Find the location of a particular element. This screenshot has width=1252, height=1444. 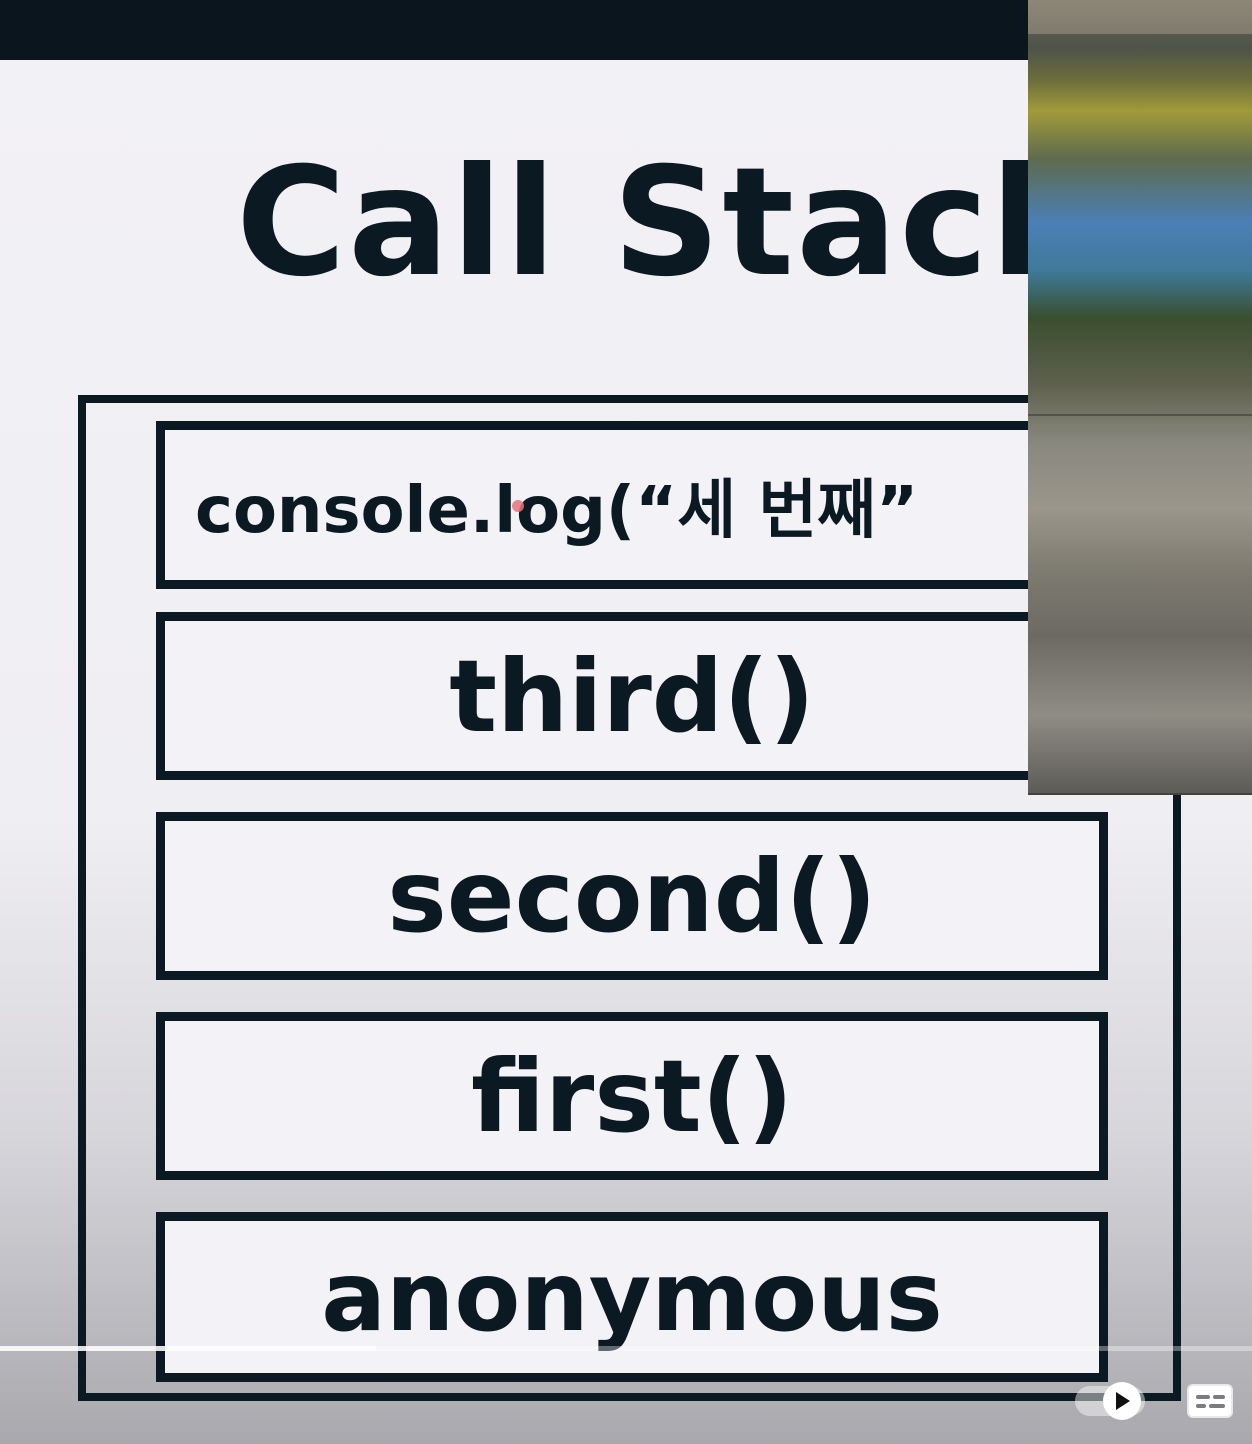

stack-frame-anonymous: anonymous is located at coordinates (632, 1297).